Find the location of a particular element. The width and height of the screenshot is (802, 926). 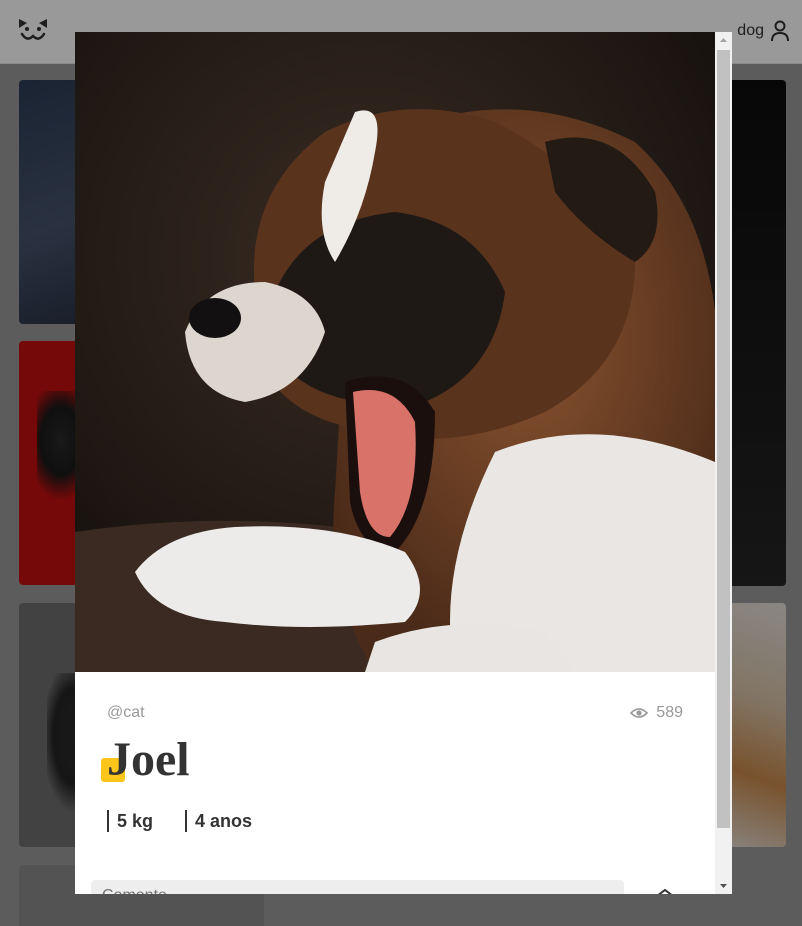

age-attribute: 4 anos is located at coordinates (218, 821).